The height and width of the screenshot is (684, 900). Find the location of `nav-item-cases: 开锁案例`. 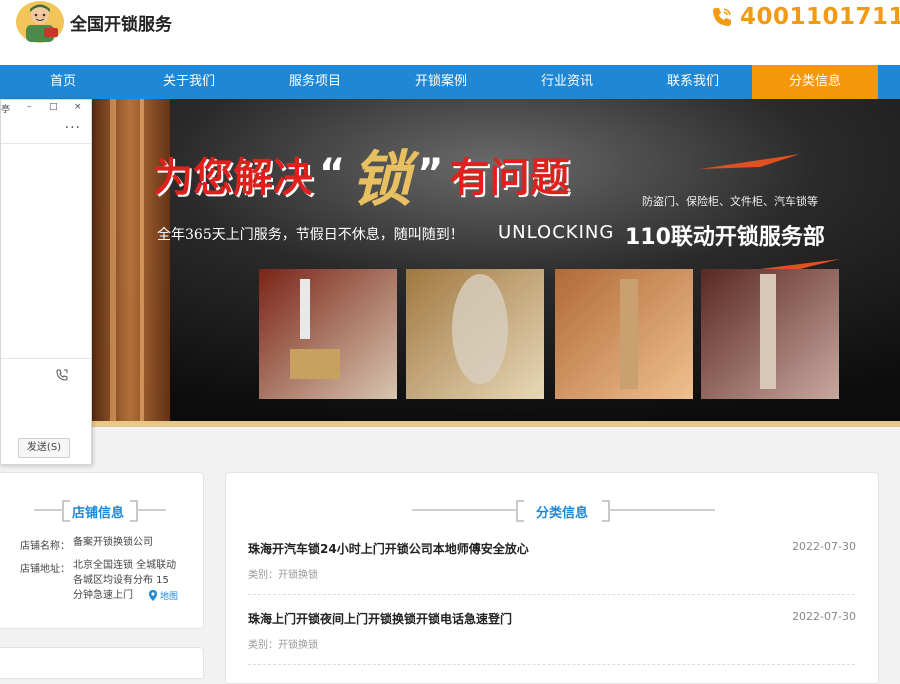

nav-item-cases: 开锁案例 is located at coordinates (441, 82).